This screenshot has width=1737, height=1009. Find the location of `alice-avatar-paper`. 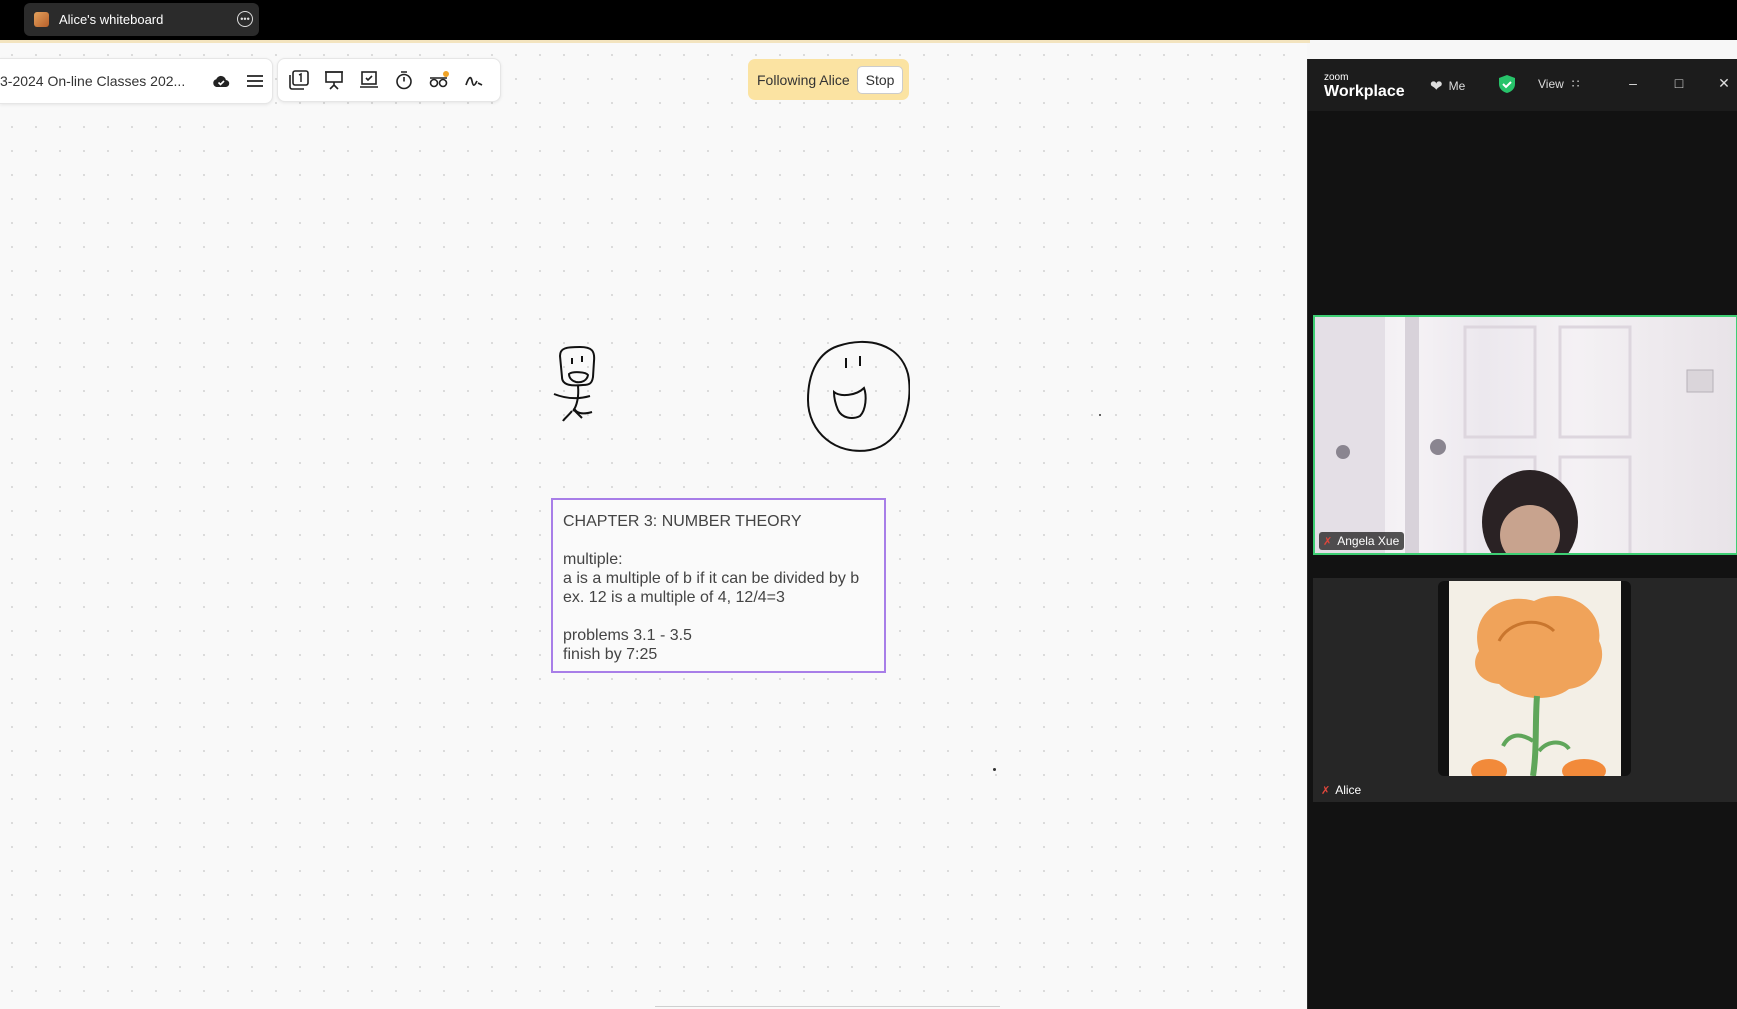

alice-avatar-paper is located at coordinates (1535, 678).